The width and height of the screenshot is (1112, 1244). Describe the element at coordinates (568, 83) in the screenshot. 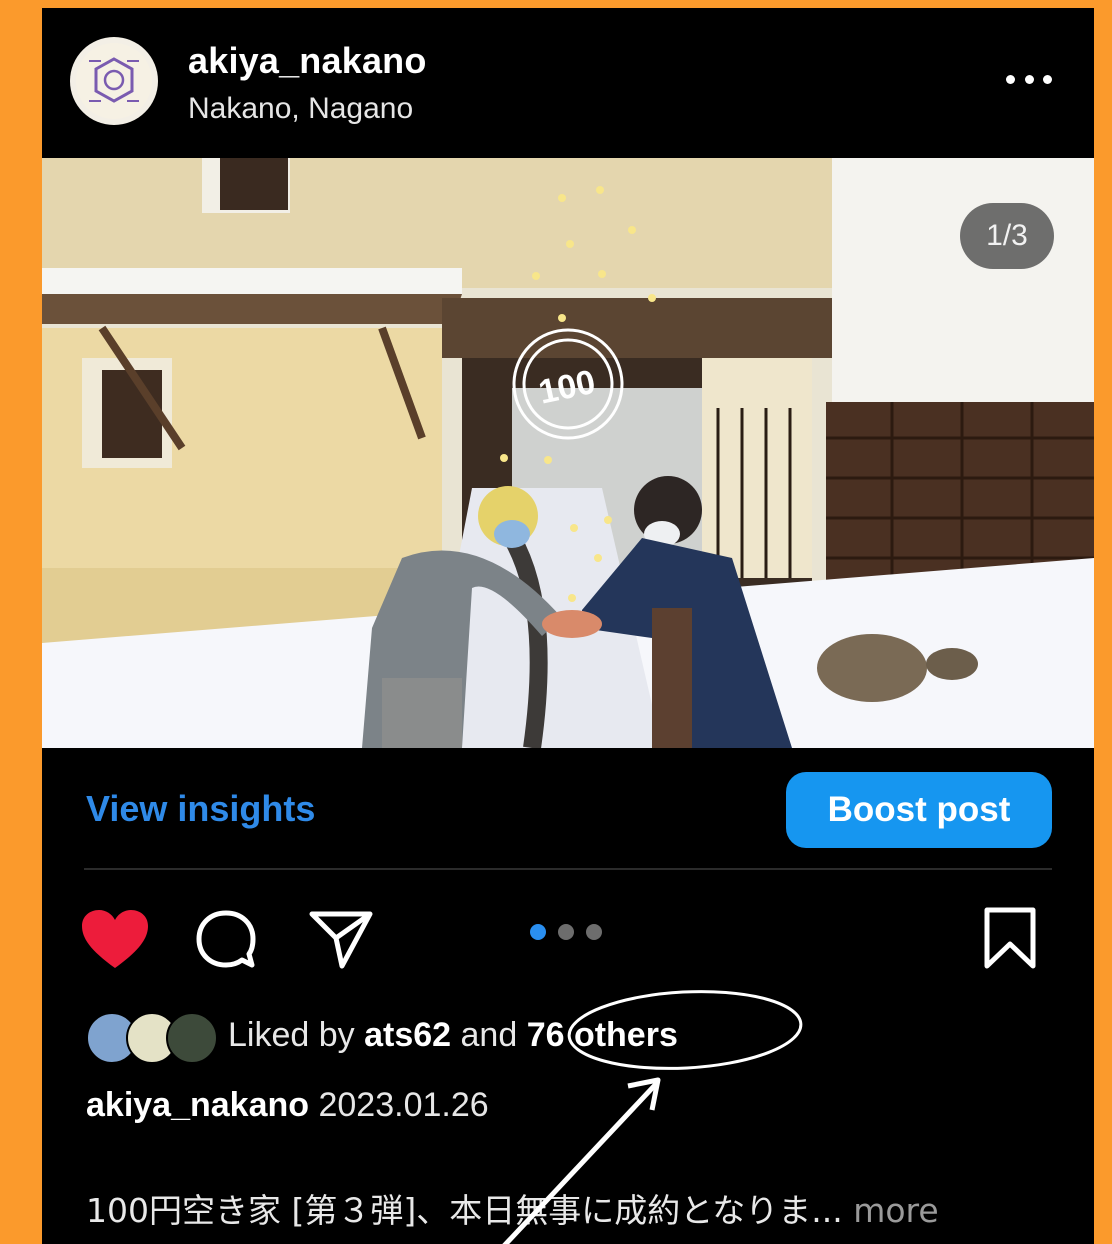

I see `post-header: akiya_nakano Nakano, Nagano` at that location.